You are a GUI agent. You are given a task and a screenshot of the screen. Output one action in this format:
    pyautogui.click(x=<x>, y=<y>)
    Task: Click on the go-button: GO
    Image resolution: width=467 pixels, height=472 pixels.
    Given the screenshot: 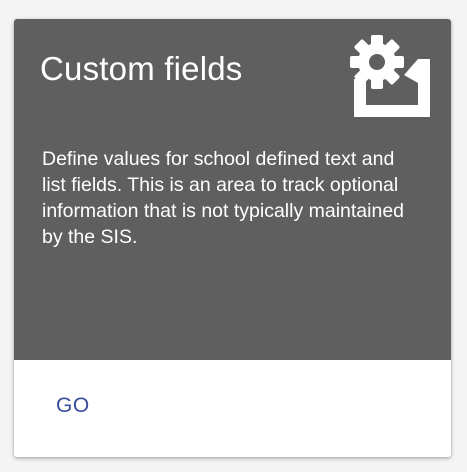 What is the action you would take?
    pyautogui.click(x=73, y=406)
    